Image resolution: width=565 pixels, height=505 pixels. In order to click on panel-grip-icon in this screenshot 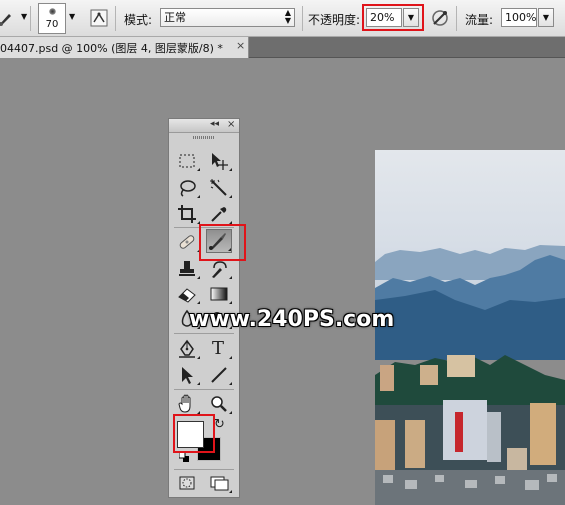, I will do `click(204, 137)`.